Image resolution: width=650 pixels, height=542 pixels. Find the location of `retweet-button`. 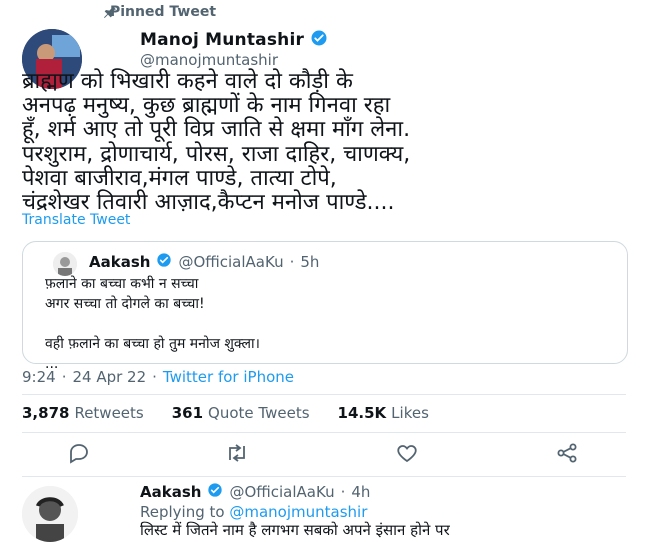

retweet-button is located at coordinates (237, 455).